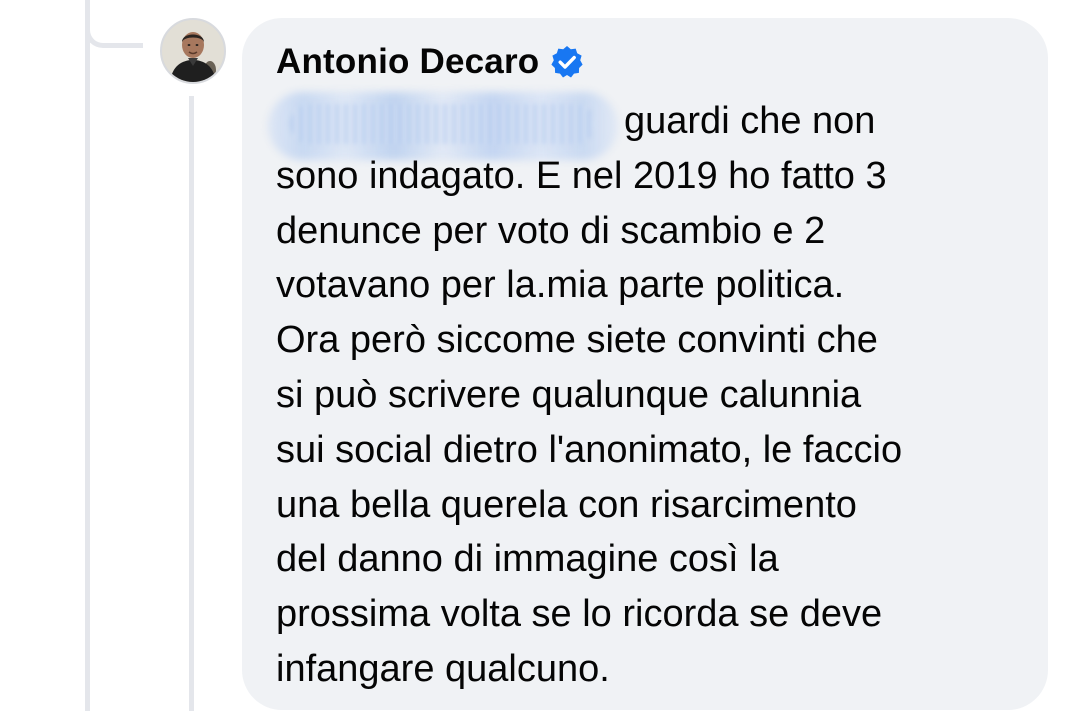 This screenshot has height=711, width=1080. I want to click on verified-badge-icon, so click(567, 62).